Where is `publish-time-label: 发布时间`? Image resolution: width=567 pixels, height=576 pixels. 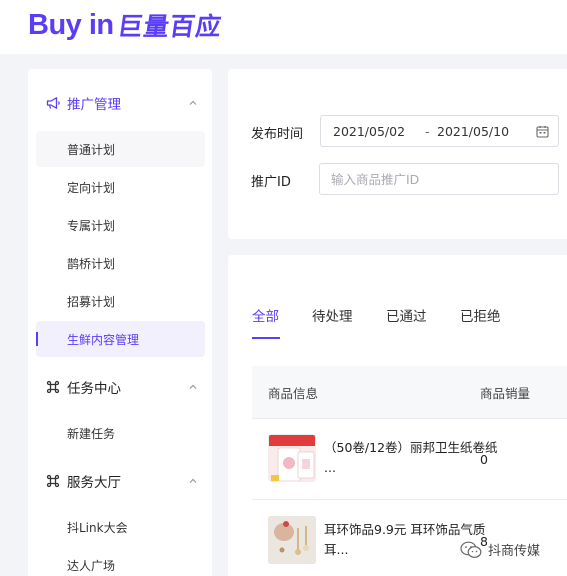 publish-time-label: 发布时间 is located at coordinates (277, 134).